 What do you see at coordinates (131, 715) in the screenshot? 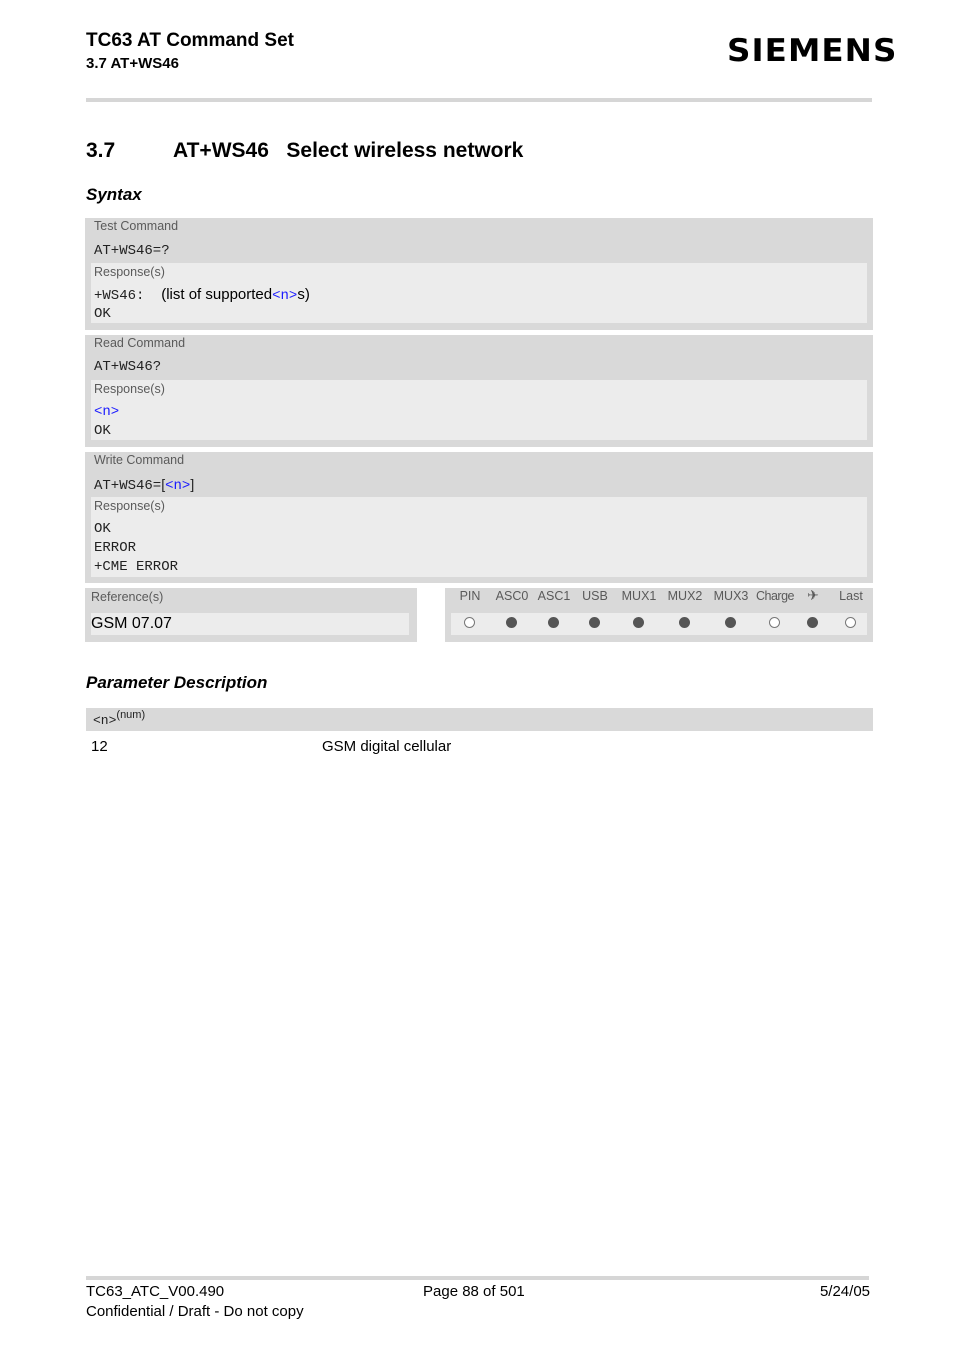
I see `parameter-type: (num)` at bounding box center [131, 715].